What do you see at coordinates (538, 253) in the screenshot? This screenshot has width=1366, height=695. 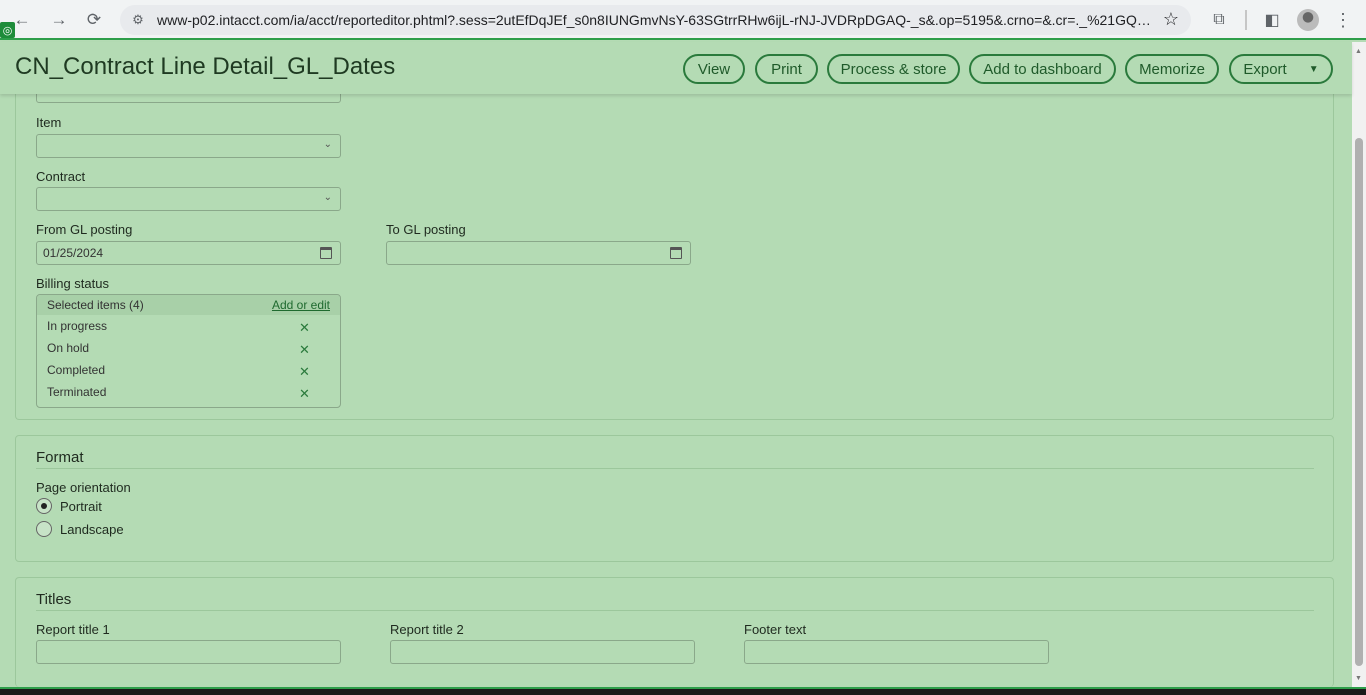 I see `to-gl-posting-input` at bounding box center [538, 253].